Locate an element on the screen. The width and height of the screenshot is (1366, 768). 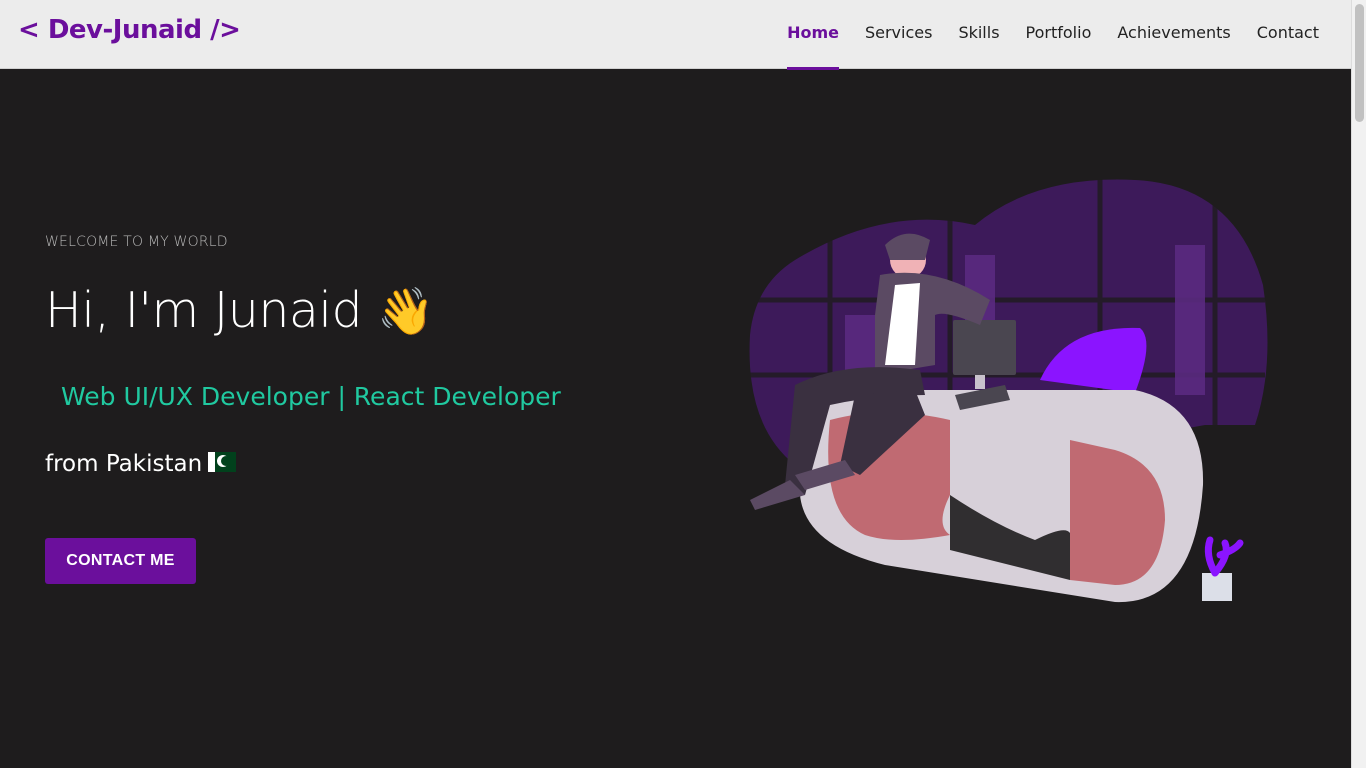
contact-me-button: CONTACT ME is located at coordinates (120, 561).